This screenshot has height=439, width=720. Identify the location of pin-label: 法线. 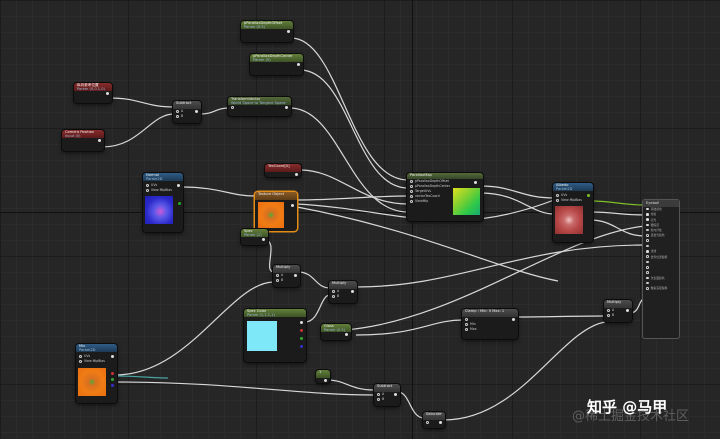
(653, 251).